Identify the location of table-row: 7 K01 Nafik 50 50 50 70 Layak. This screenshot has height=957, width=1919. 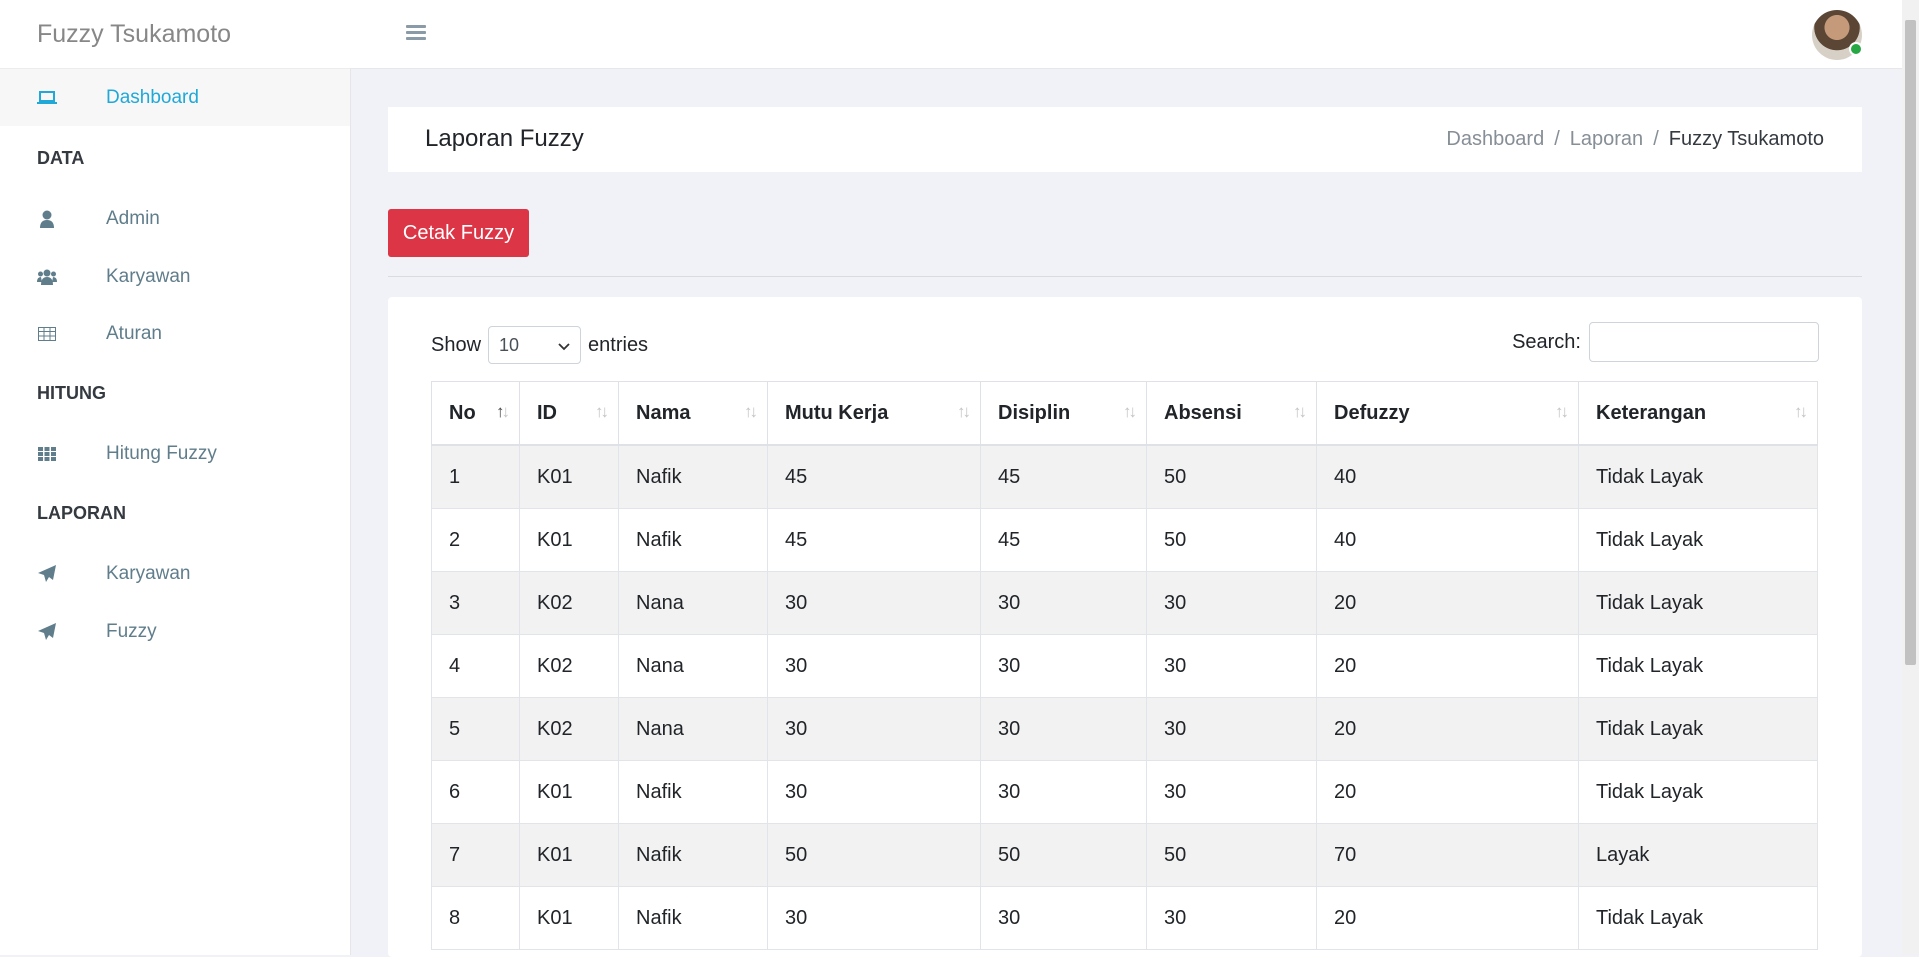
(1124, 855).